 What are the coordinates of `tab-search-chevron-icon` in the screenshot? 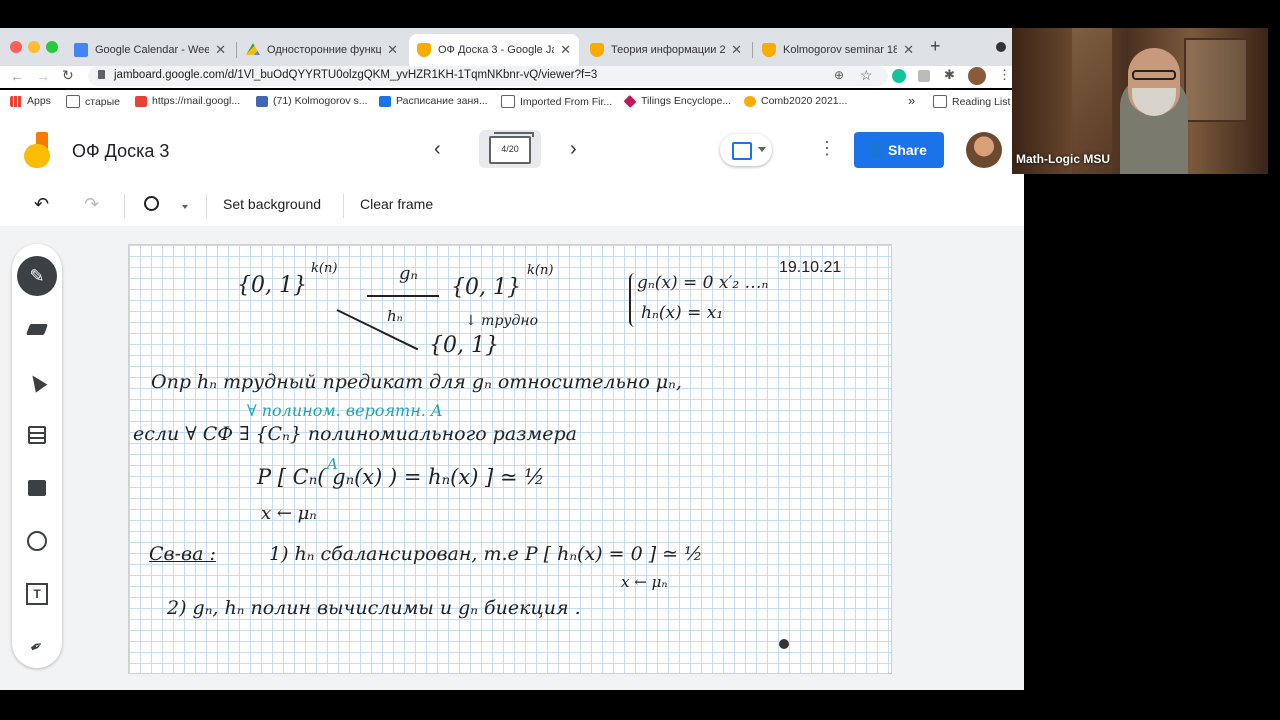 It's located at (1001, 47).